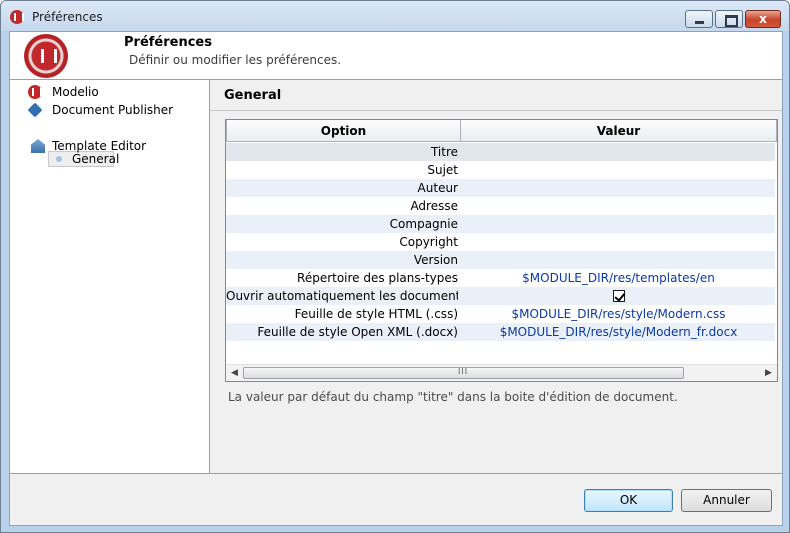 The image size is (790, 533). I want to click on page-title: General, so click(253, 95).